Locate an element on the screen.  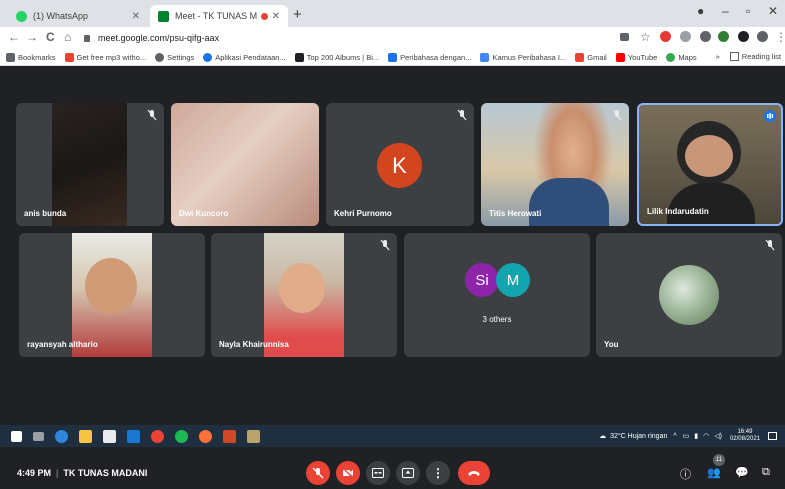
reading-list-icon is located at coordinates (734, 56).